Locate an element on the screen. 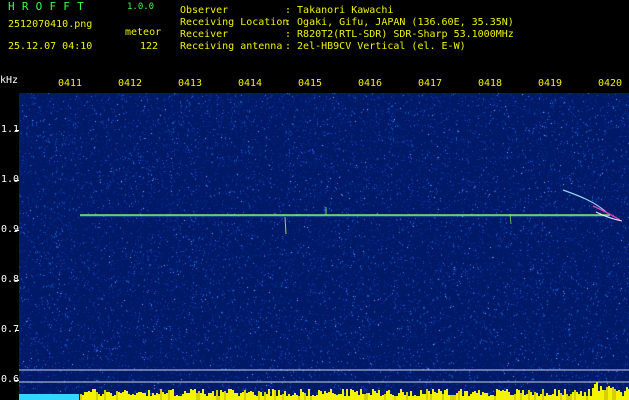 This screenshot has width=629, height=400. x-tick-label: 0420 is located at coordinates (610, 83).